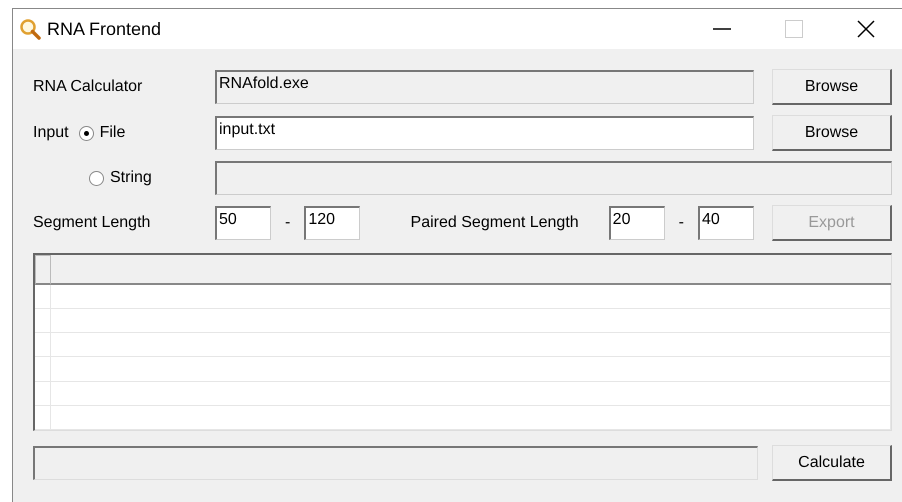 The image size is (902, 502). I want to click on length-field: 50, so click(243, 223).